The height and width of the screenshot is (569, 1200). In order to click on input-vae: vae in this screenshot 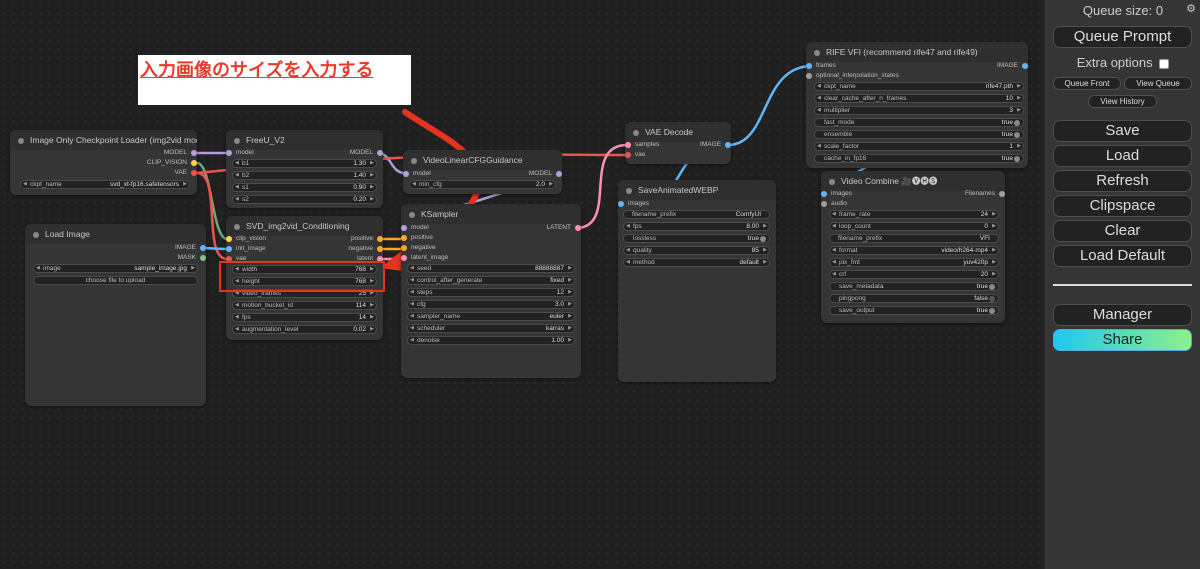, I will do `click(635, 155)`.